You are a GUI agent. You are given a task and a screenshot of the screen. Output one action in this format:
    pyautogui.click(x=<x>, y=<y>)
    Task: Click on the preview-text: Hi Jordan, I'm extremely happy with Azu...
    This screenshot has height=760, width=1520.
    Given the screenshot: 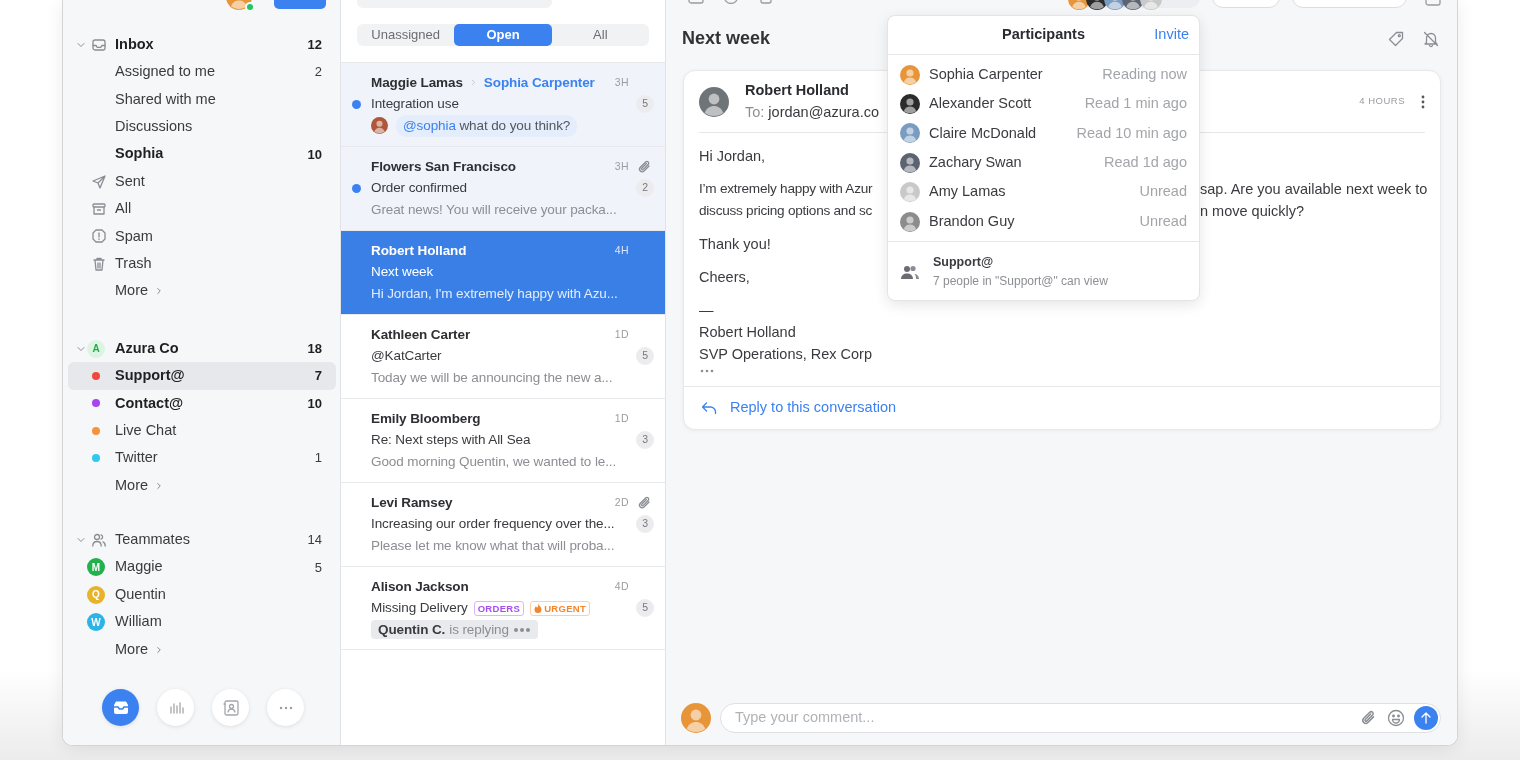 What is the action you would take?
    pyautogui.click(x=494, y=293)
    